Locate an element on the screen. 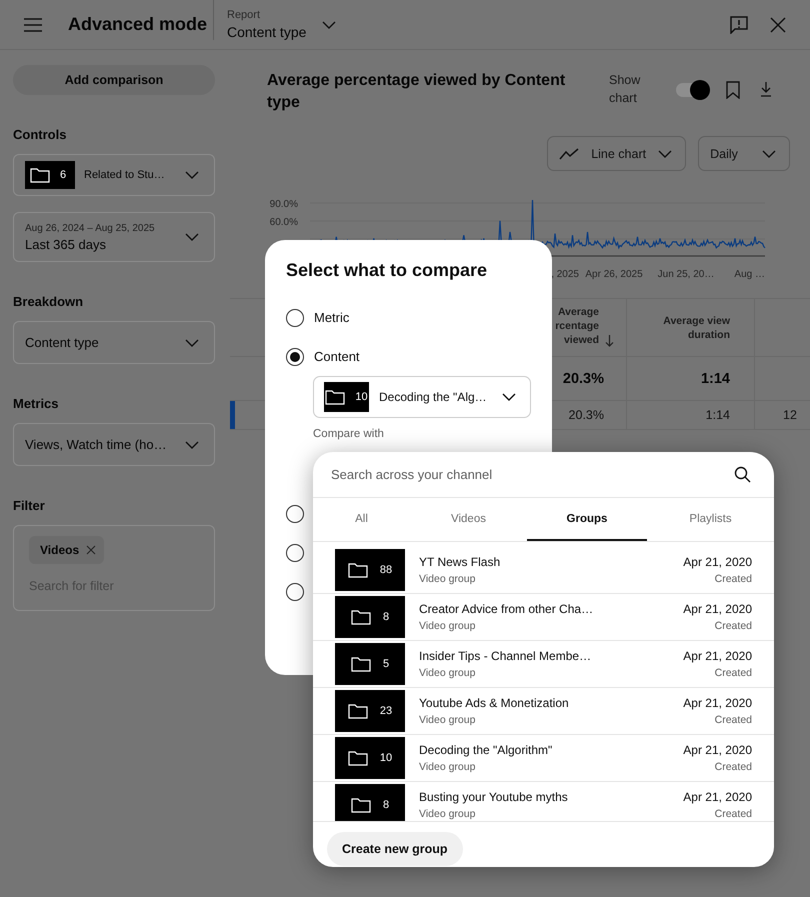 The image size is (810, 897). column-header: Average rcentage viewed is located at coordinates (577, 326).